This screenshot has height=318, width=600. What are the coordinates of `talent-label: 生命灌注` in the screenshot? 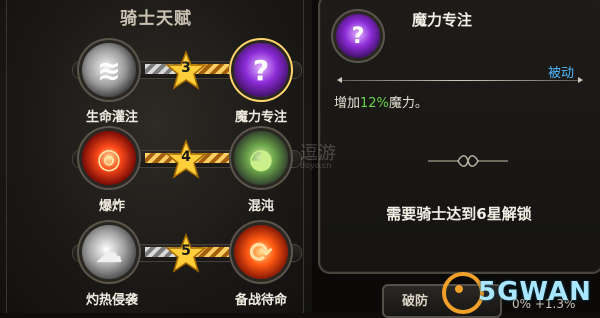 It's located at (111, 117).